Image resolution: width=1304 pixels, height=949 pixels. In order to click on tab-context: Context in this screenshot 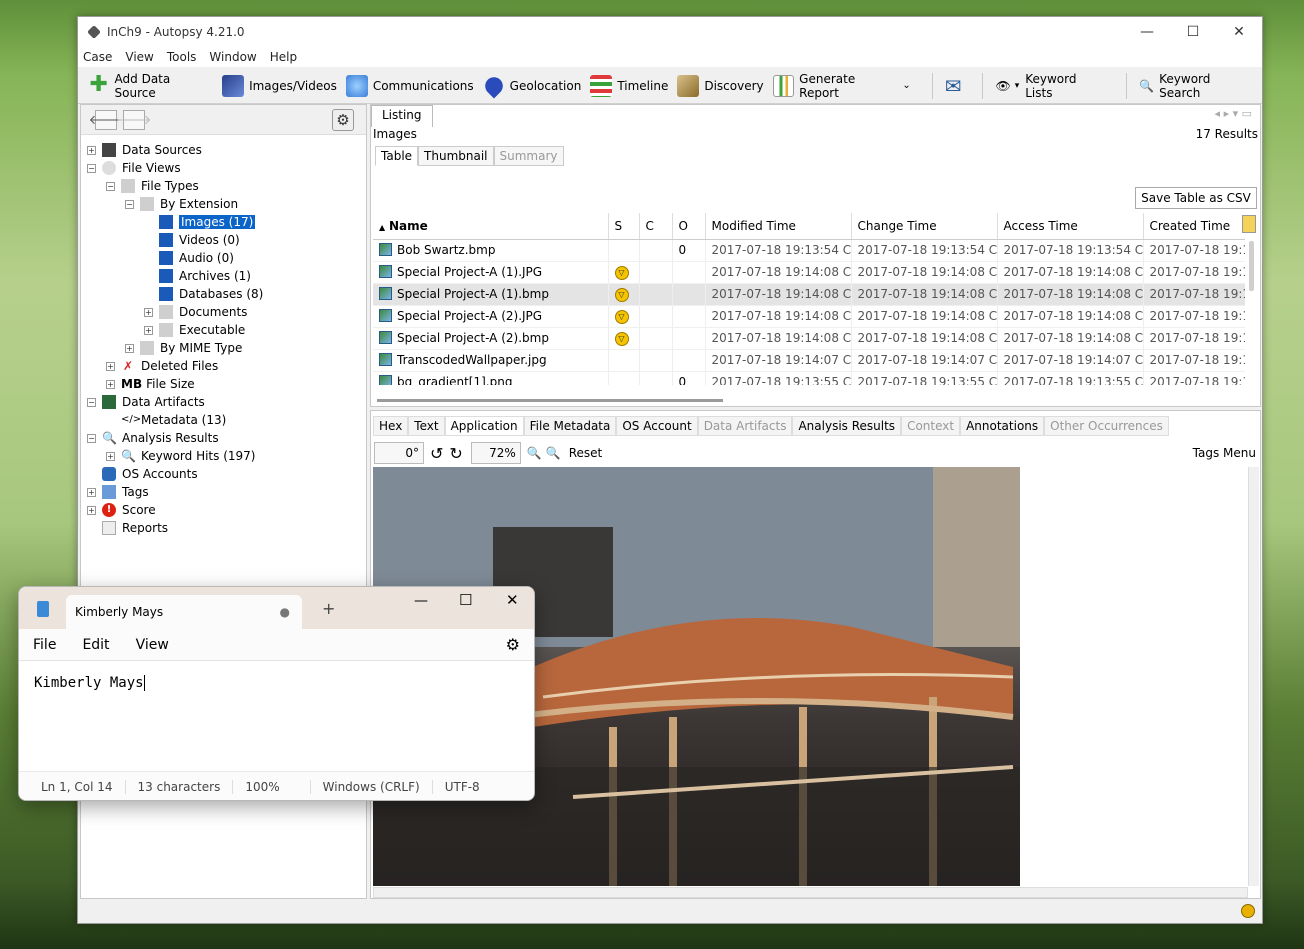, I will do `click(931, 426)`.